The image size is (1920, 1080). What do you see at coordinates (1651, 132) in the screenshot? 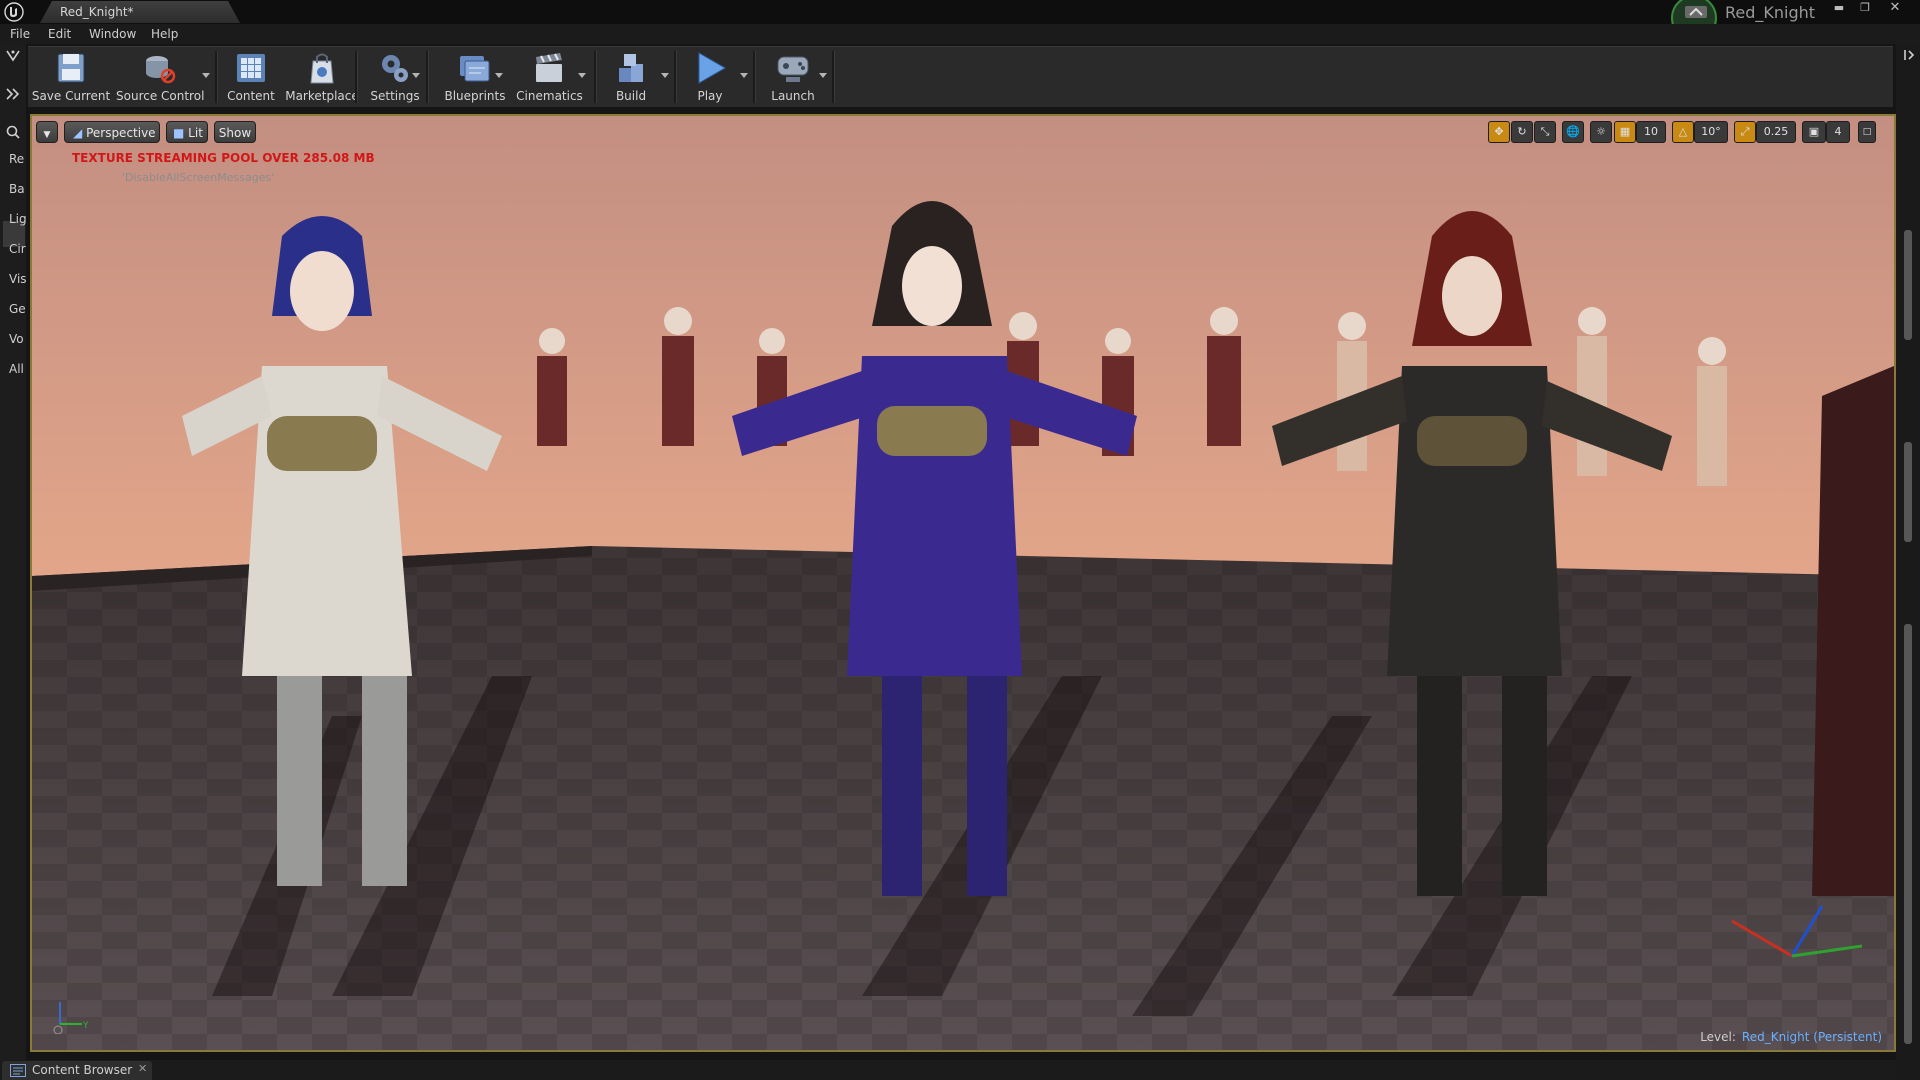
I see `grid-snap-value: 10` at bounding box center [1651, 132].